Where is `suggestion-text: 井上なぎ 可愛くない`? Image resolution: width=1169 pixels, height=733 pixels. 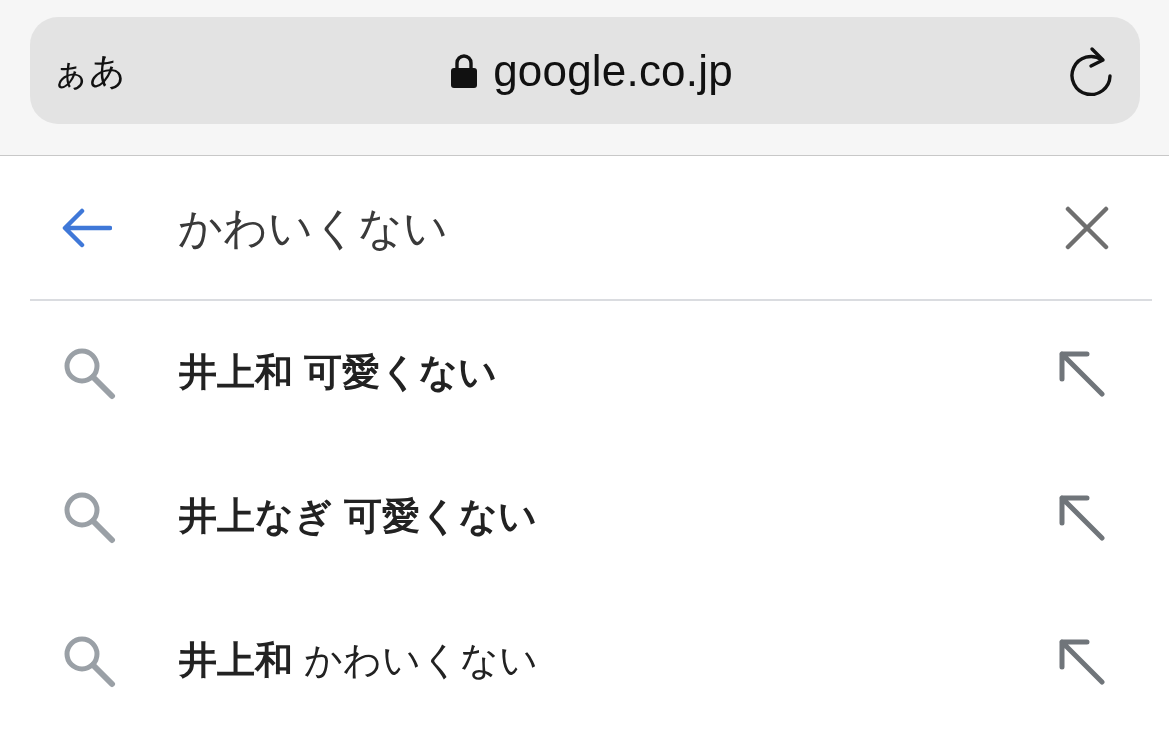 suggestion-text: 井上なぎ 可愛くない is located at coordinates (618, 517).